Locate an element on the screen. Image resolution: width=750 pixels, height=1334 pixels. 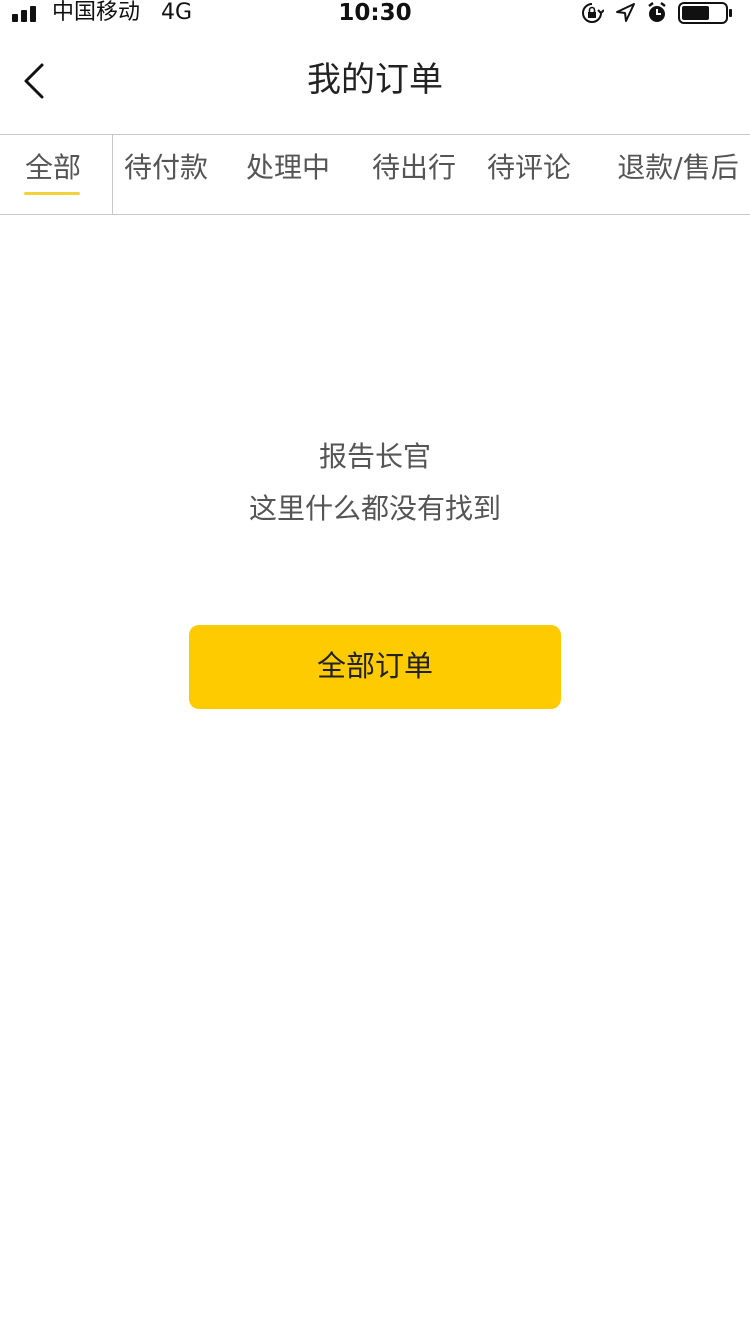
tab-processing: 处理中 is located at coordinates (288, 174).